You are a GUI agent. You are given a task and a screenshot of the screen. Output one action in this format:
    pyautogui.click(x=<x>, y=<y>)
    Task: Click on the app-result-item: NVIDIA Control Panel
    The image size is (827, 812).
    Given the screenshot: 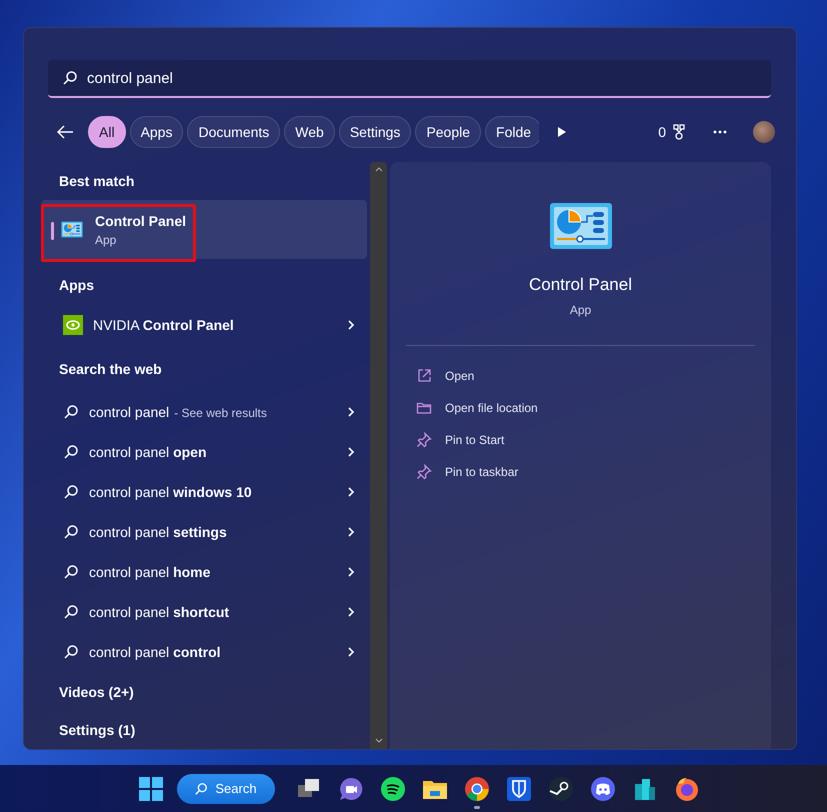 What is the action you would take?
    pyautogui.click(x=204, y=324)
    